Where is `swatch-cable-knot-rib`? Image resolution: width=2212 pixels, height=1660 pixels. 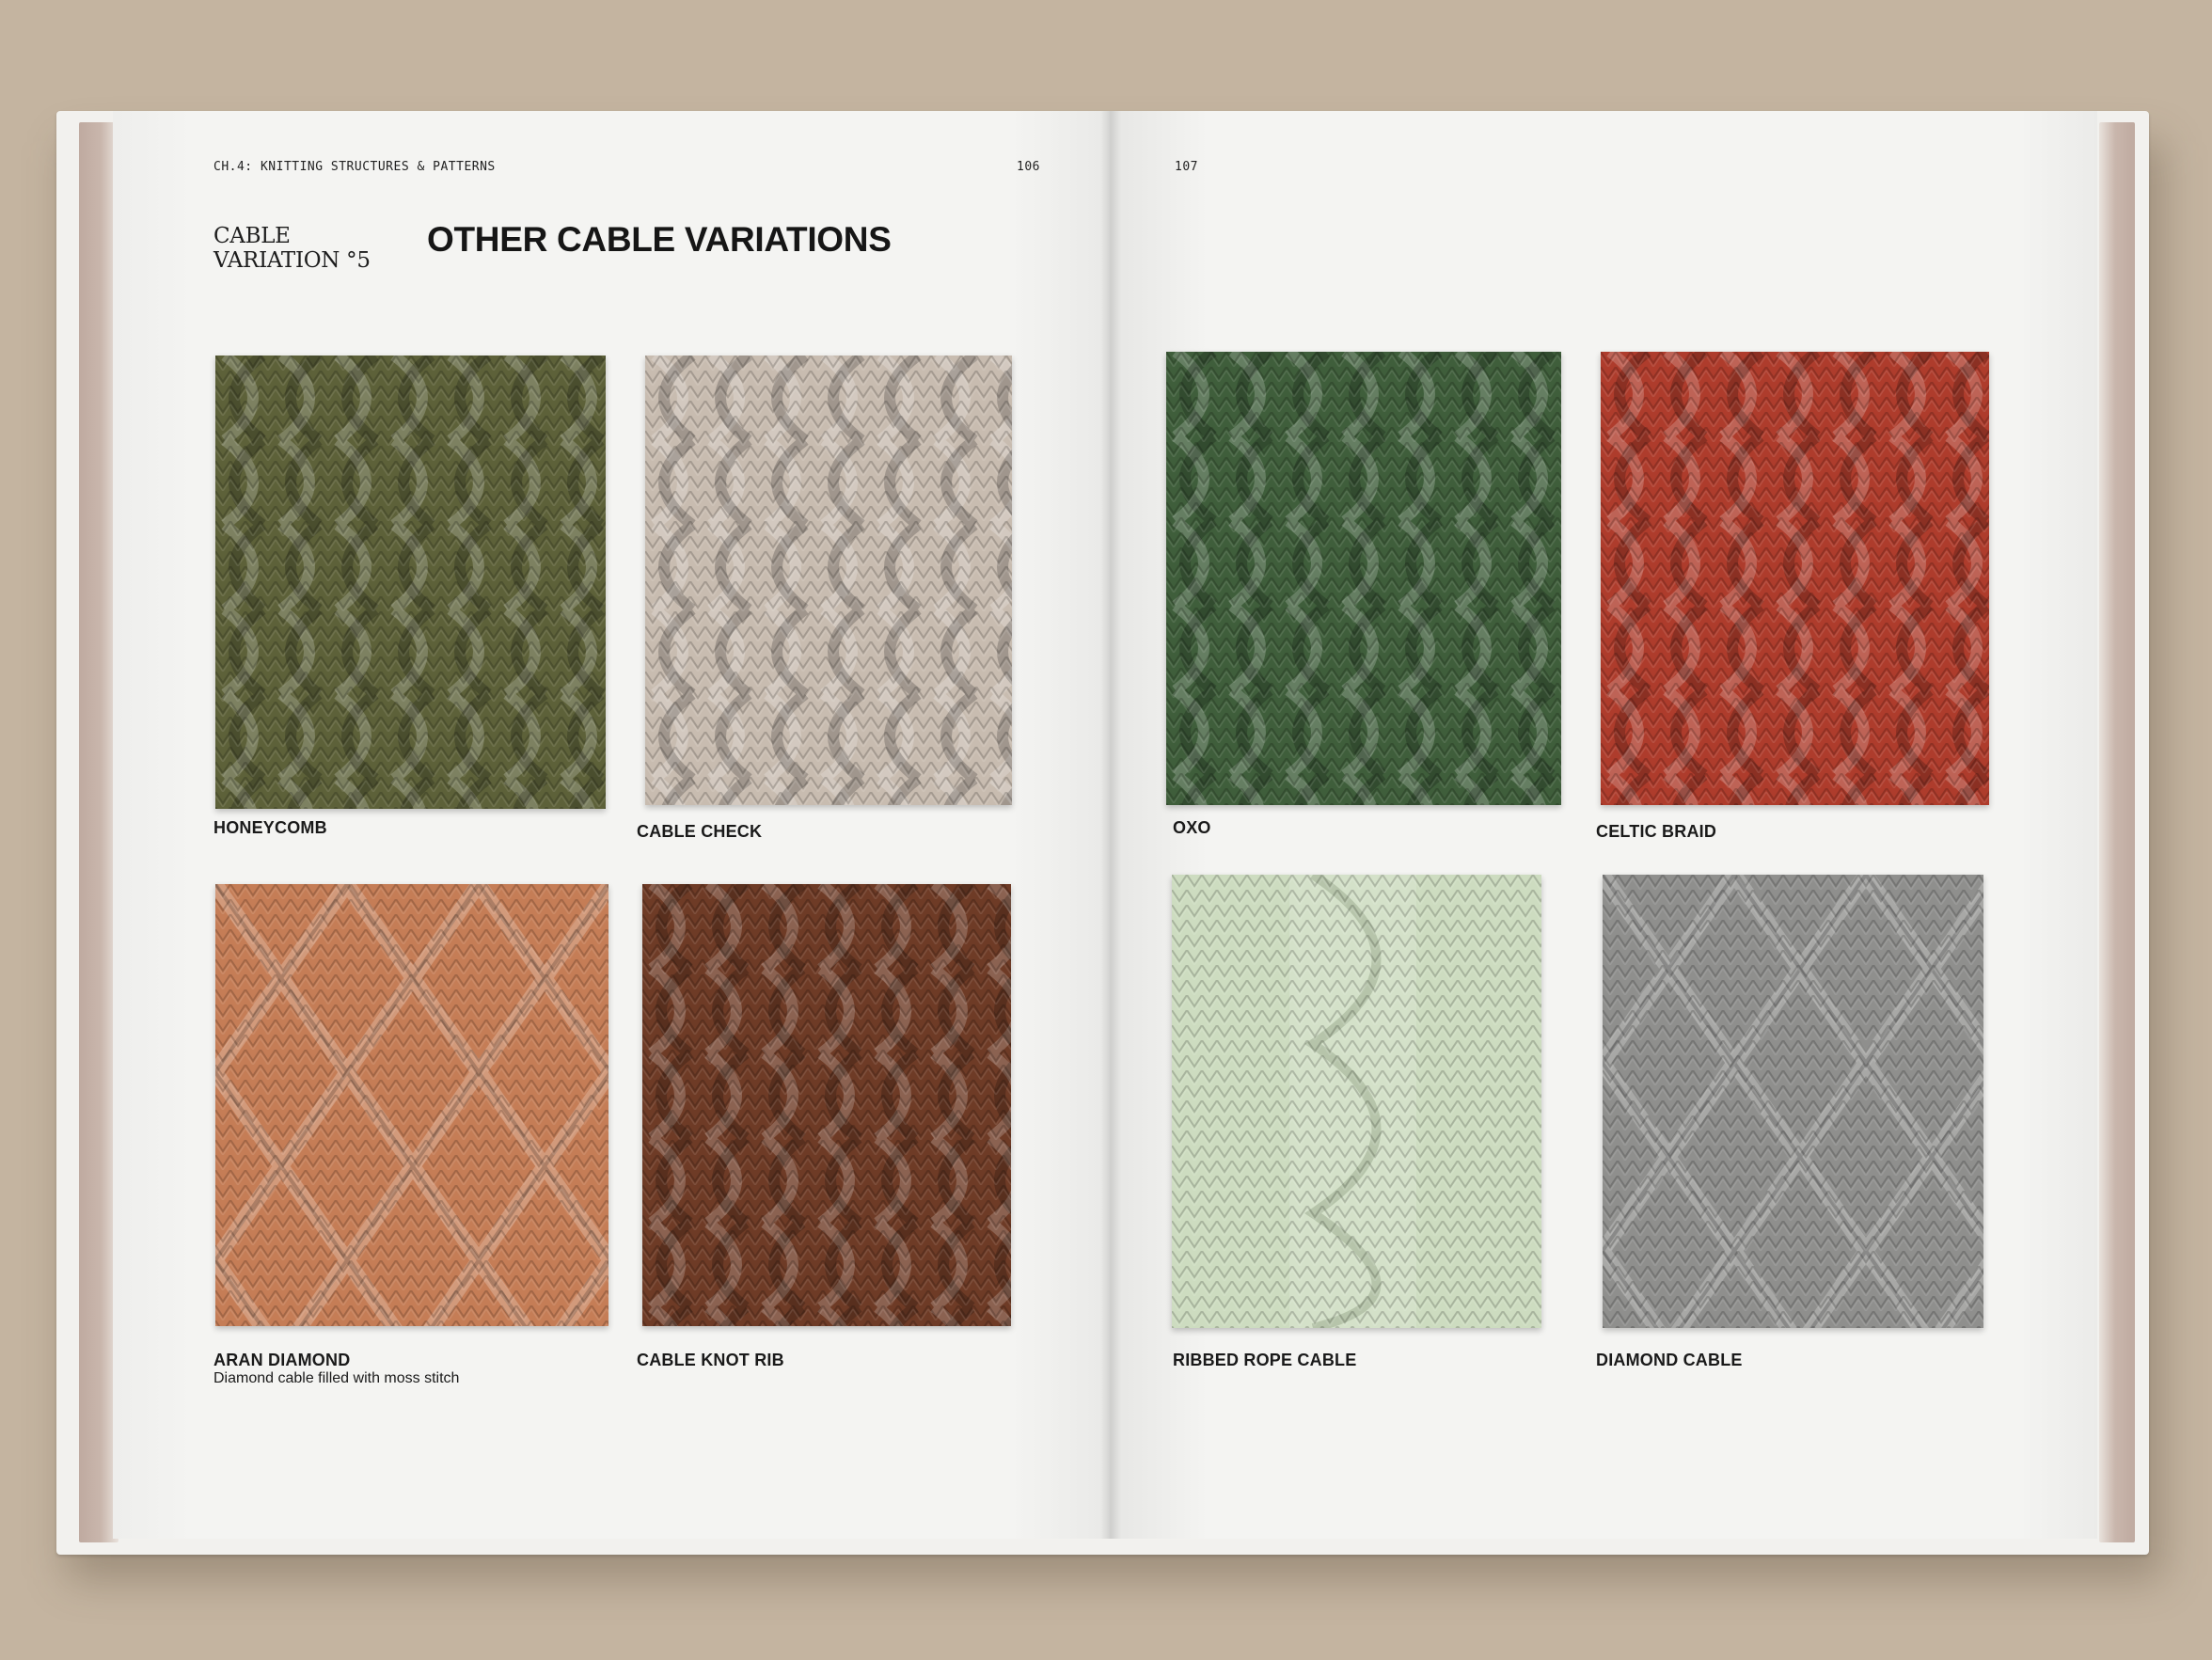 swatch-cable-knot-rib is located at coordinates (826, 1105).